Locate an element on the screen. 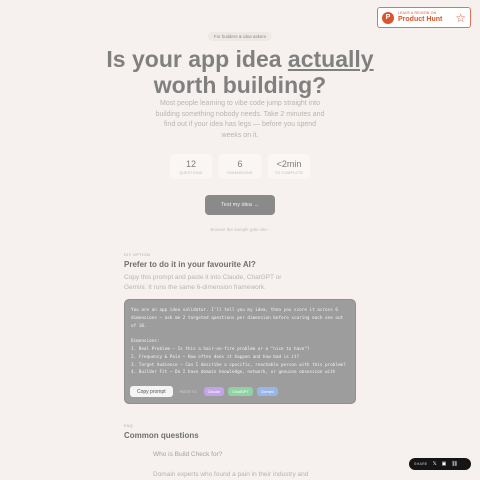 This screenshot has width=480, height=480. faq-kicker: FAQ is located at coordinates (128, 425).